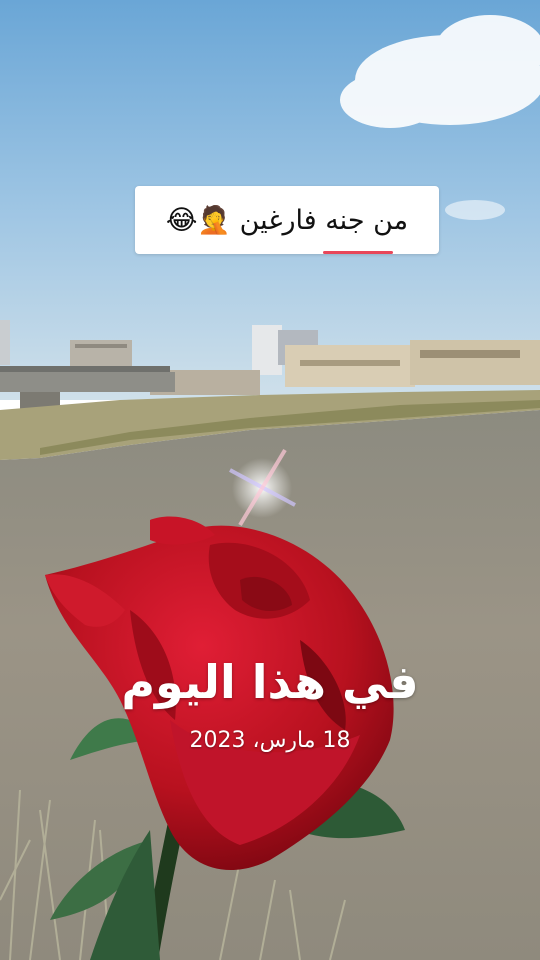 The height and width of the screenshot is (960, 540). I want to click on caption-underline, so click(358, 252).